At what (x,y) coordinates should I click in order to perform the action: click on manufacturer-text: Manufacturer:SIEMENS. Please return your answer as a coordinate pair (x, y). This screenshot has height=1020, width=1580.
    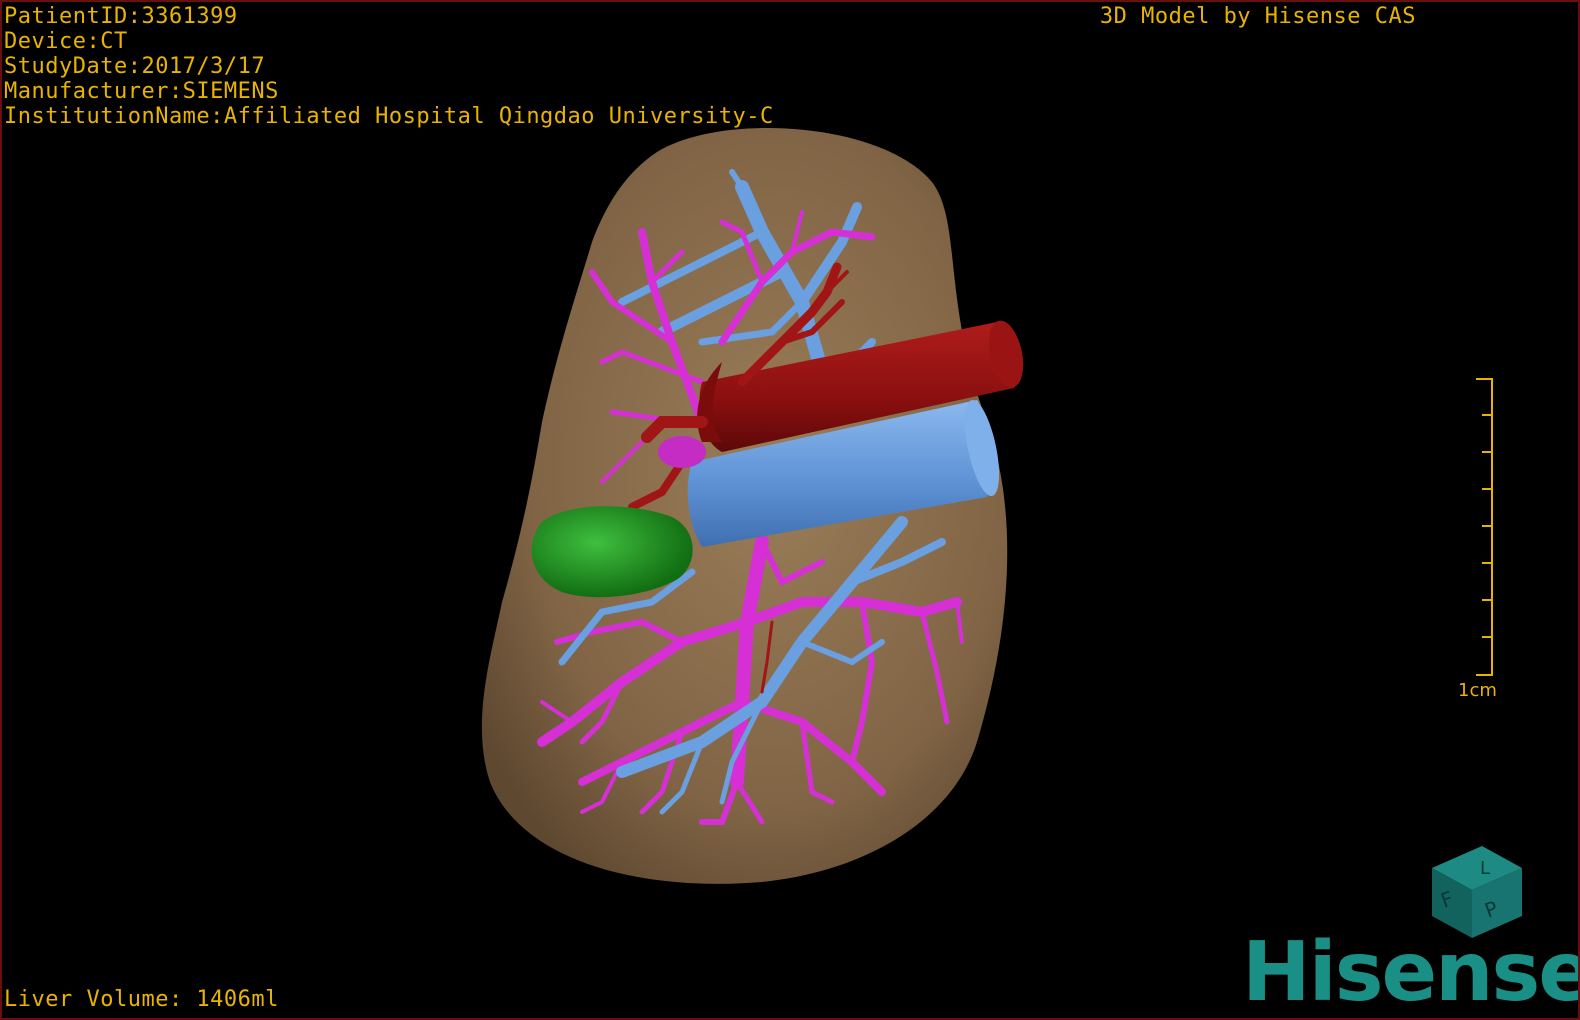
    Looking at the image, I should click on (141, 91).